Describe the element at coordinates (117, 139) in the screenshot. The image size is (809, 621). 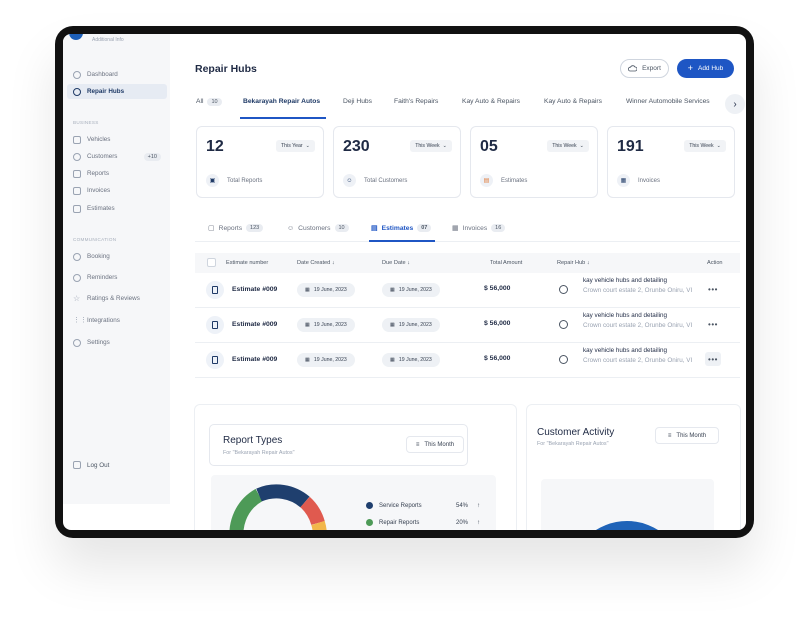
I see `sidebar-item-vehicles: Vehicles` at that location.